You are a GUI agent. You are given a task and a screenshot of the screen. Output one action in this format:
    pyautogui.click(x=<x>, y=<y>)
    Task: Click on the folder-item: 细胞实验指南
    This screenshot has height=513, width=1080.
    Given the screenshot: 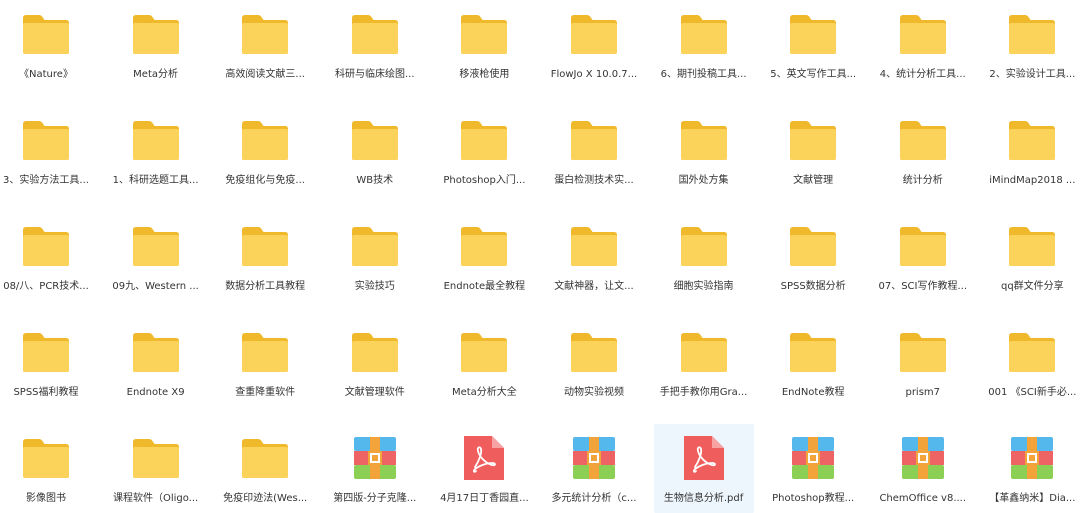 What is the action you would take?
    pyautogui.click(x=704, y=265)
    